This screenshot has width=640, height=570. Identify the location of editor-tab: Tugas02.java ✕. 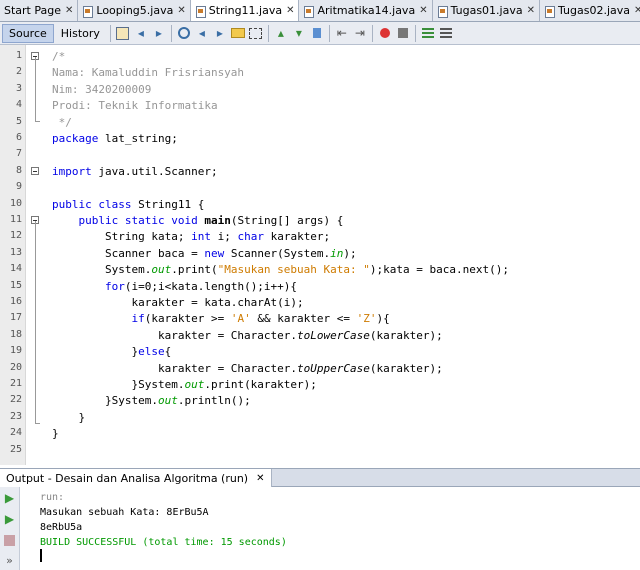
(589, 10).